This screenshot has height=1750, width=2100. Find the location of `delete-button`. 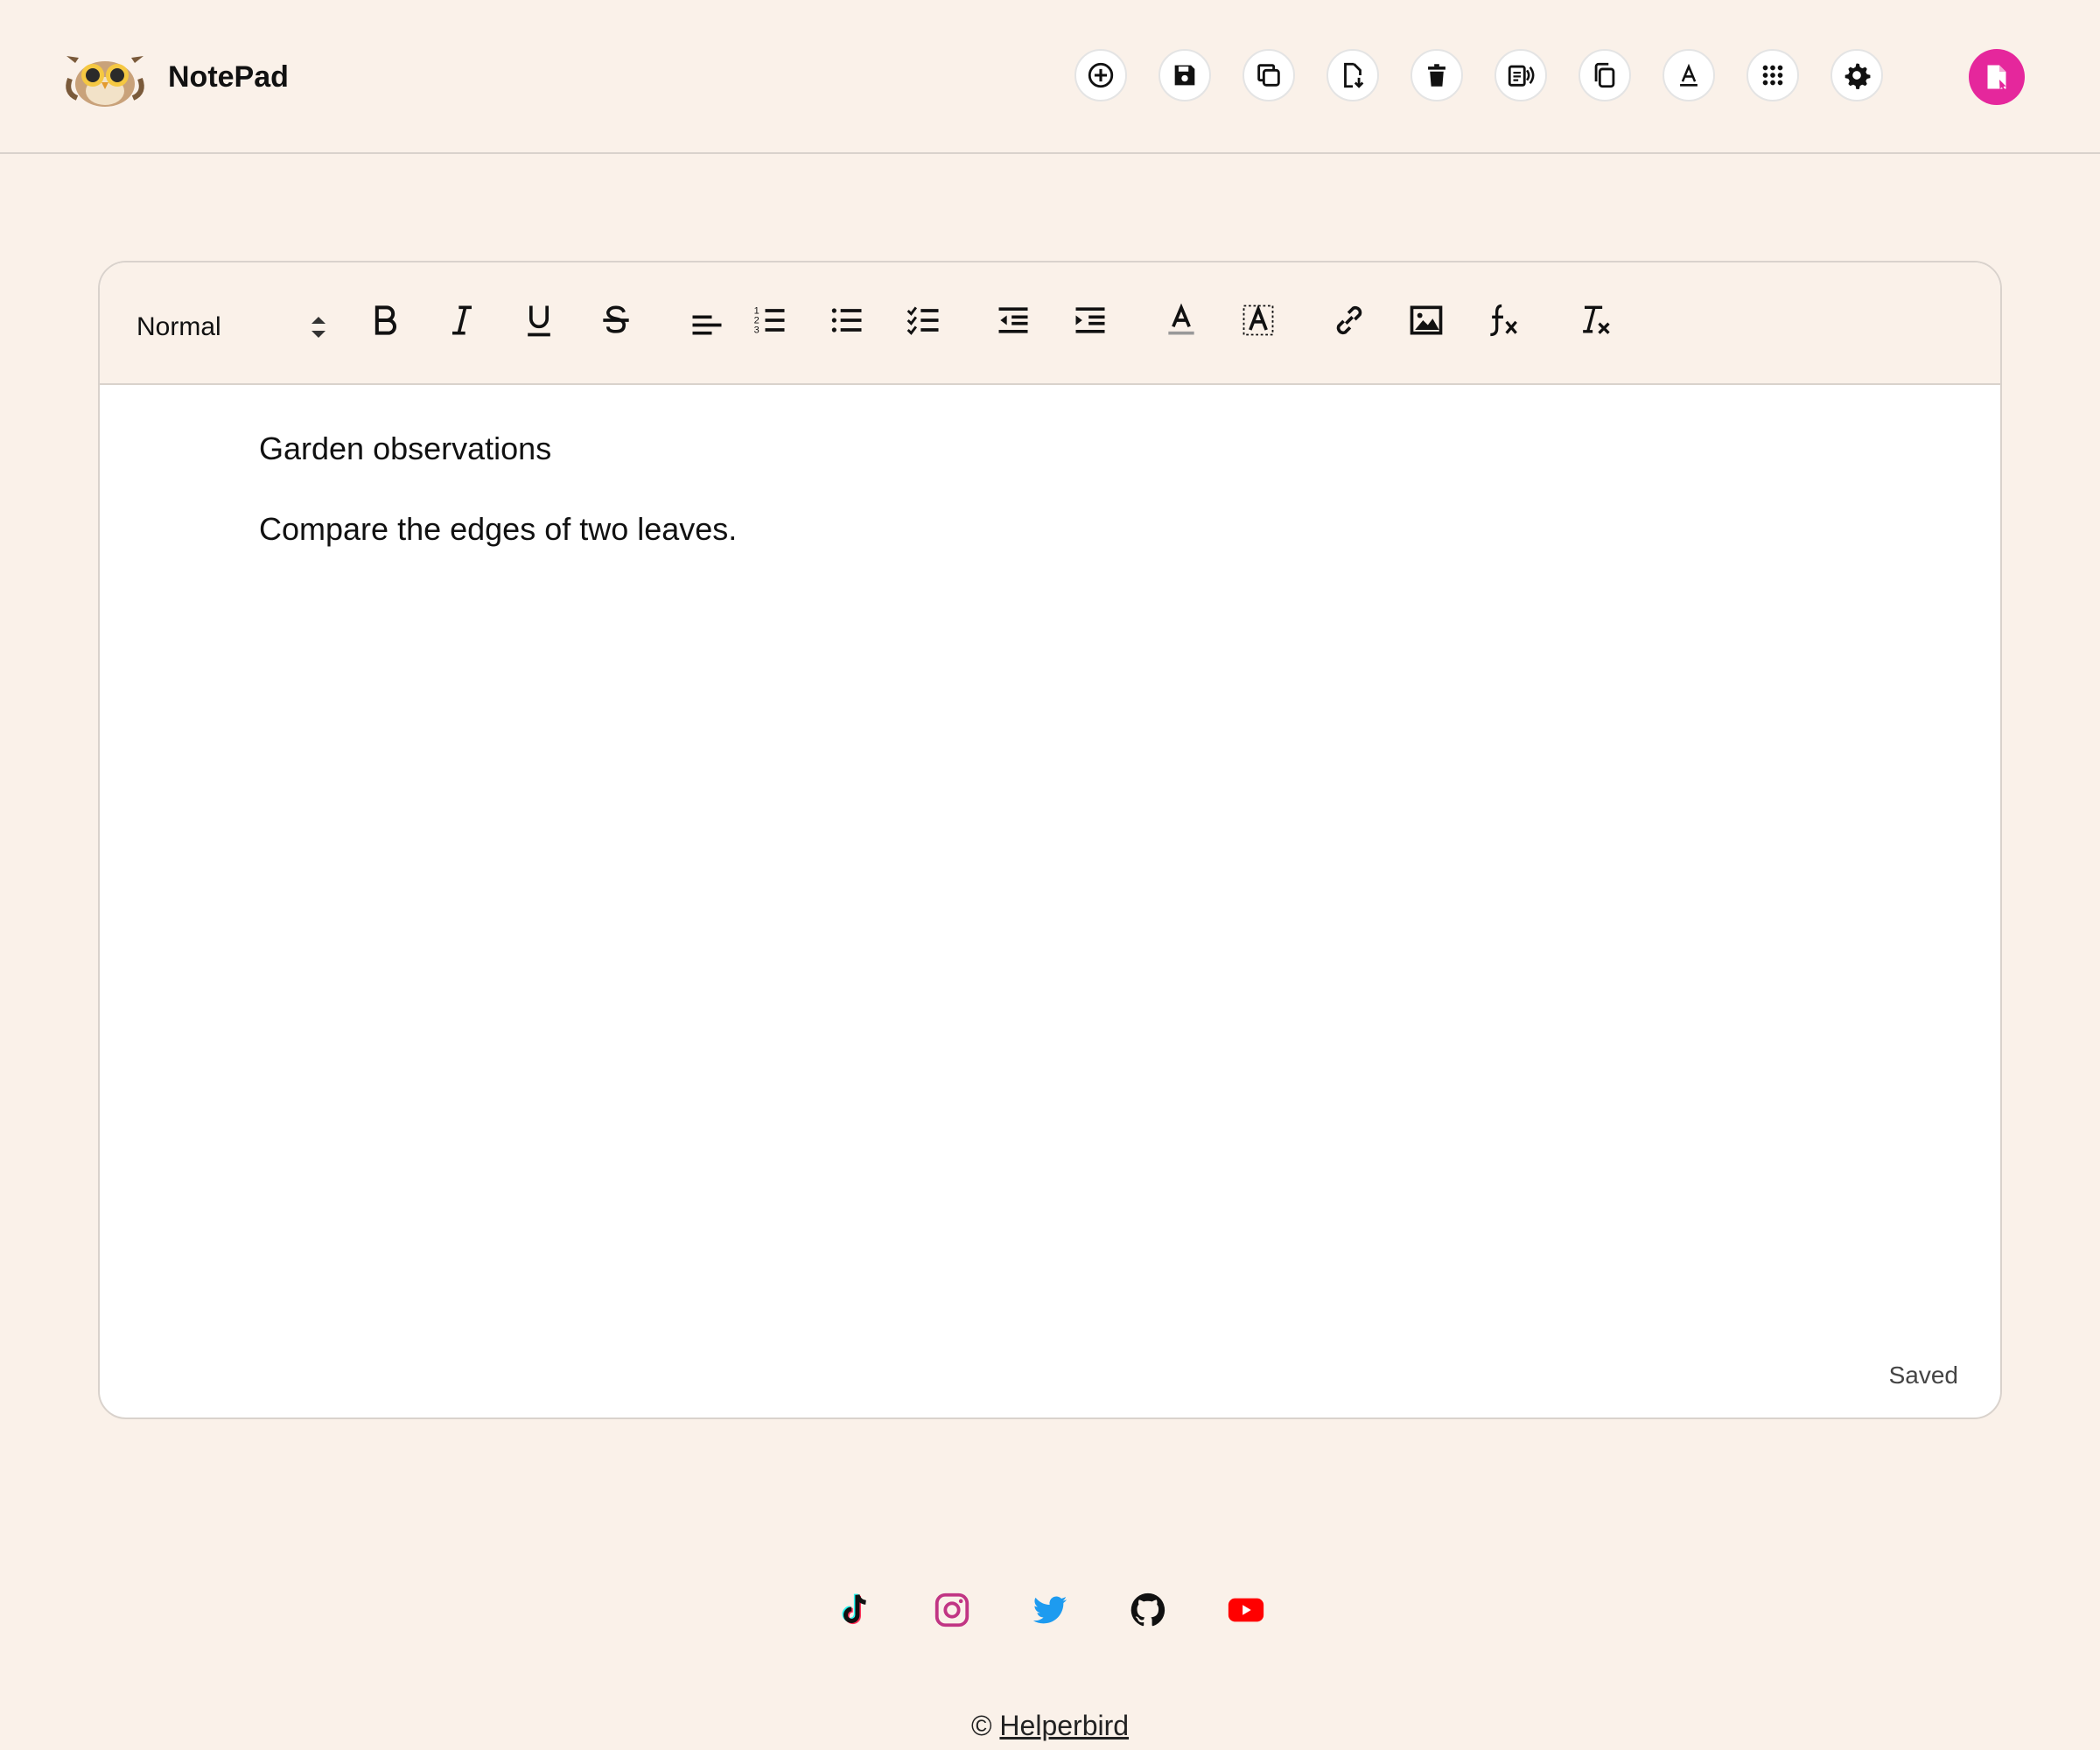

delete-button is located at coordinates (1436, 75).